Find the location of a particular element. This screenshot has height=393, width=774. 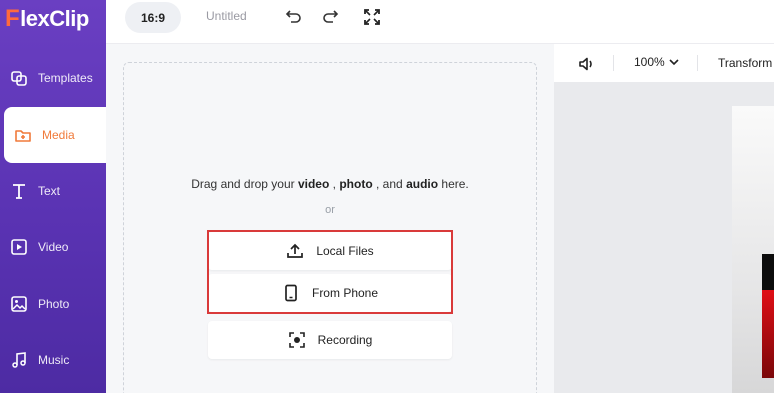

recording-icon is located at coordinates (297, 340).